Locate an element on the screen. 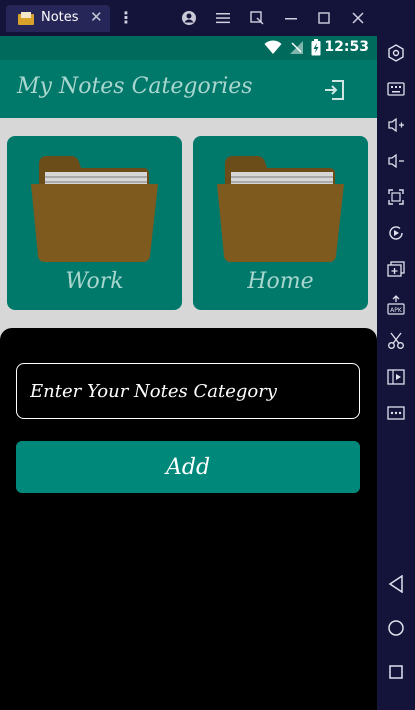 The height and width of the screenshot is (710, 415). category-card-work: Work is located at coordinates (94, 223).